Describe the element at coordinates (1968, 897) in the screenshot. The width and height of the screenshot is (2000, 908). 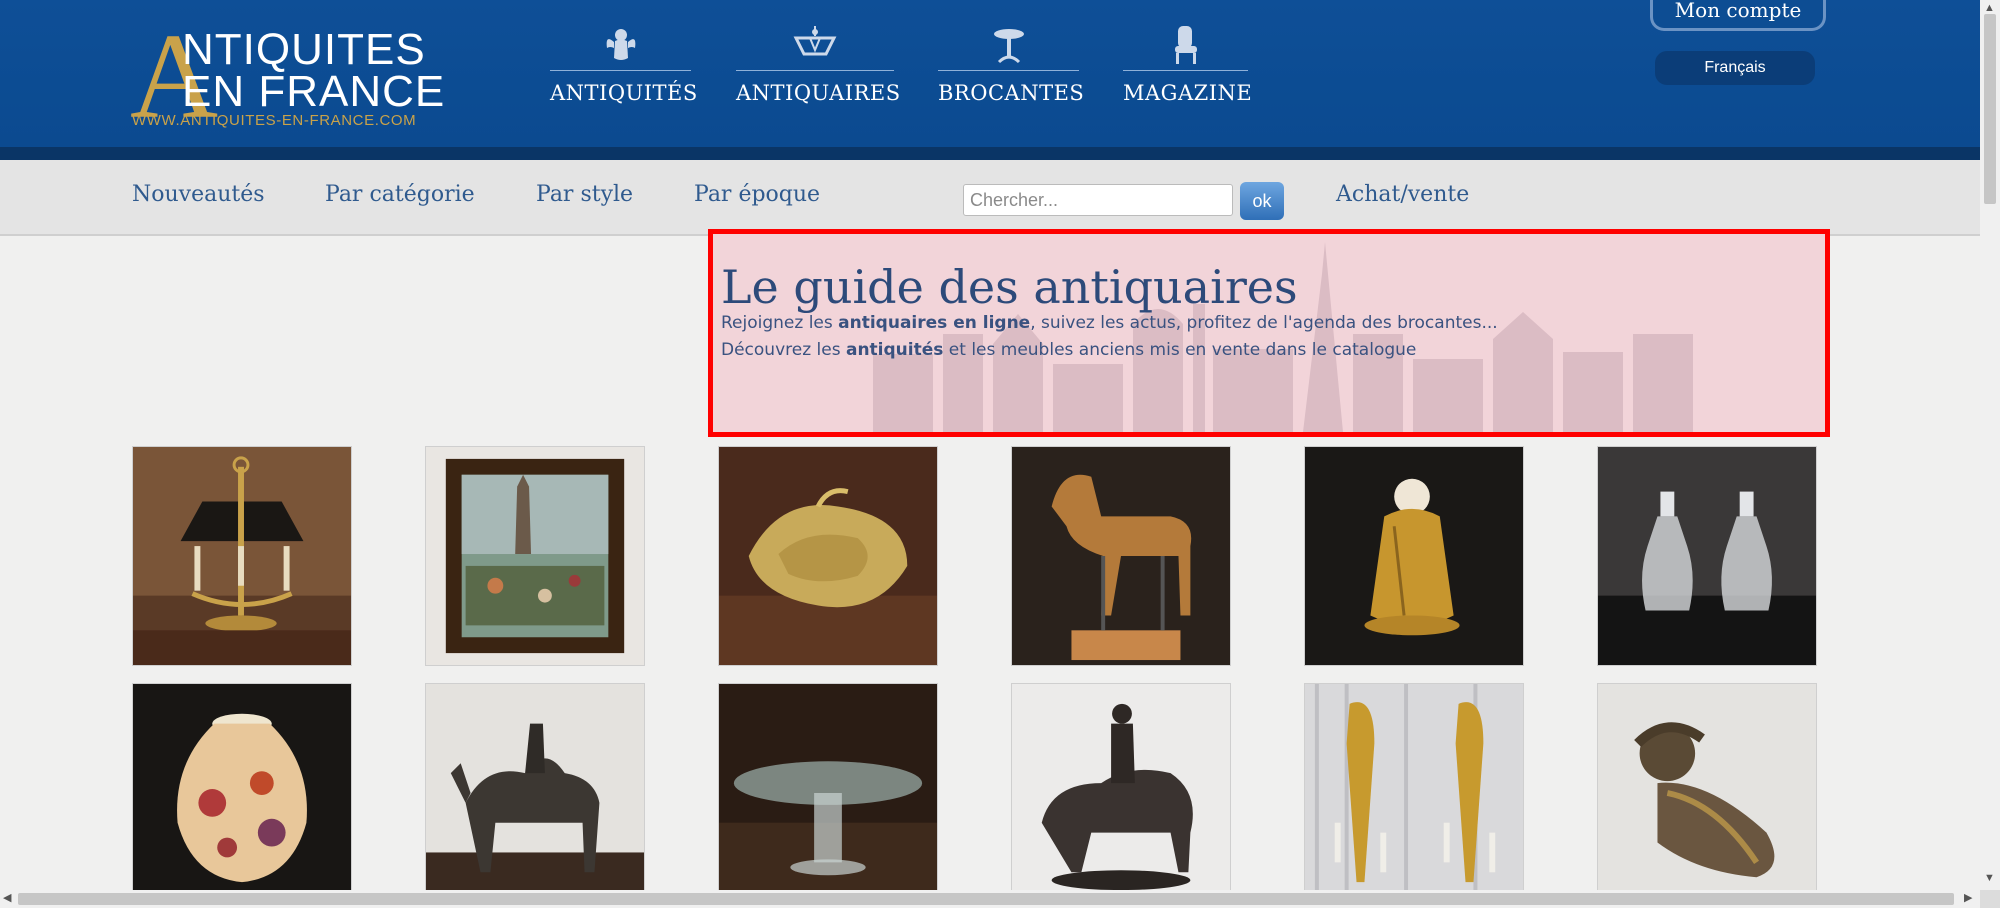
I see `scroll-right-arrow-icon: ▶` at that location.